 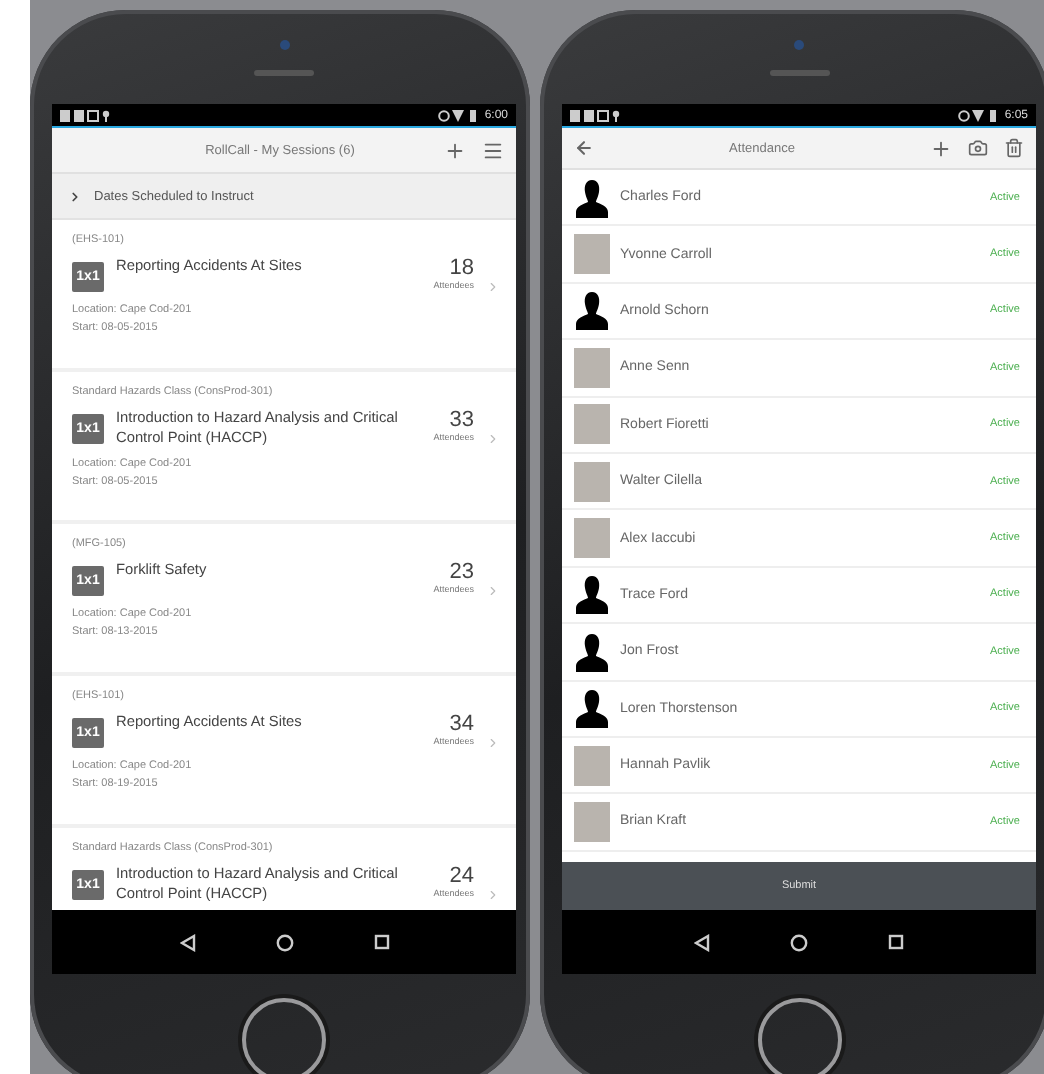 What do you see at coordinates (978, 148) in the screenshot?
I see `camera-button` at bounding box center [978, 148].